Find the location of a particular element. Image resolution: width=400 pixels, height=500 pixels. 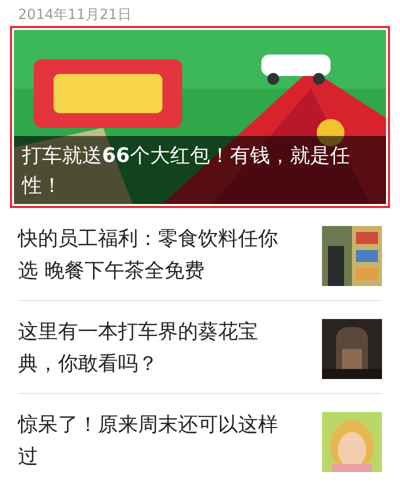

article-title: 惊呆了！原来周末还可以这样过 is located at coordinates (148, 440).